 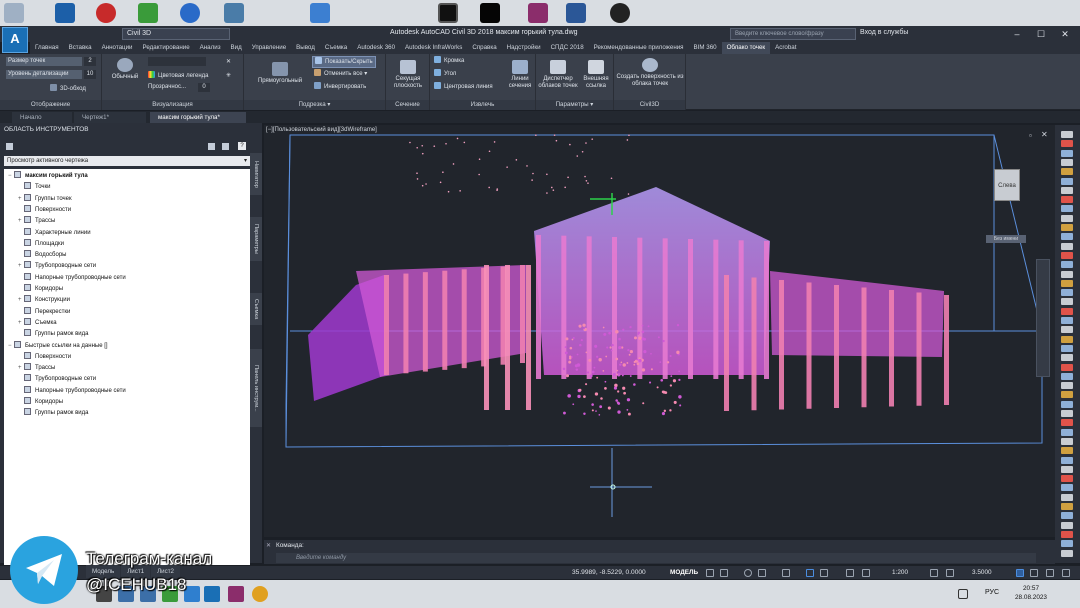 I want to click on edge-button: Кромка, so click(x=449, y=61).